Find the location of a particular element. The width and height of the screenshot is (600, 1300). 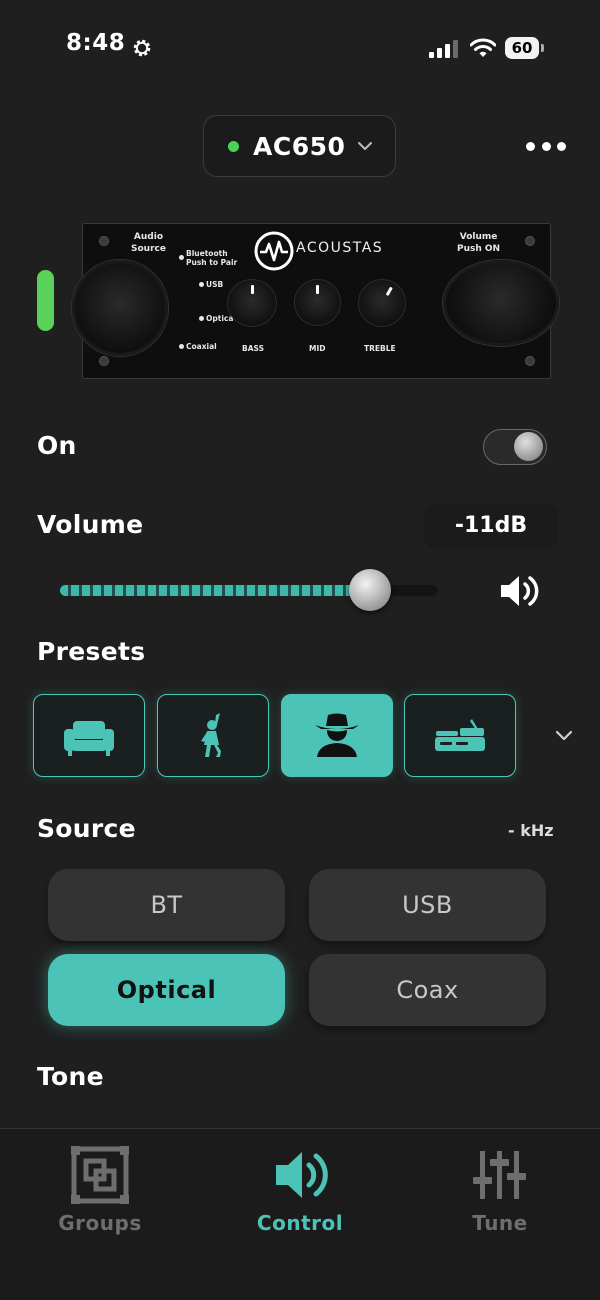

volume-slider-thumb is located at coordinates (369, 590).